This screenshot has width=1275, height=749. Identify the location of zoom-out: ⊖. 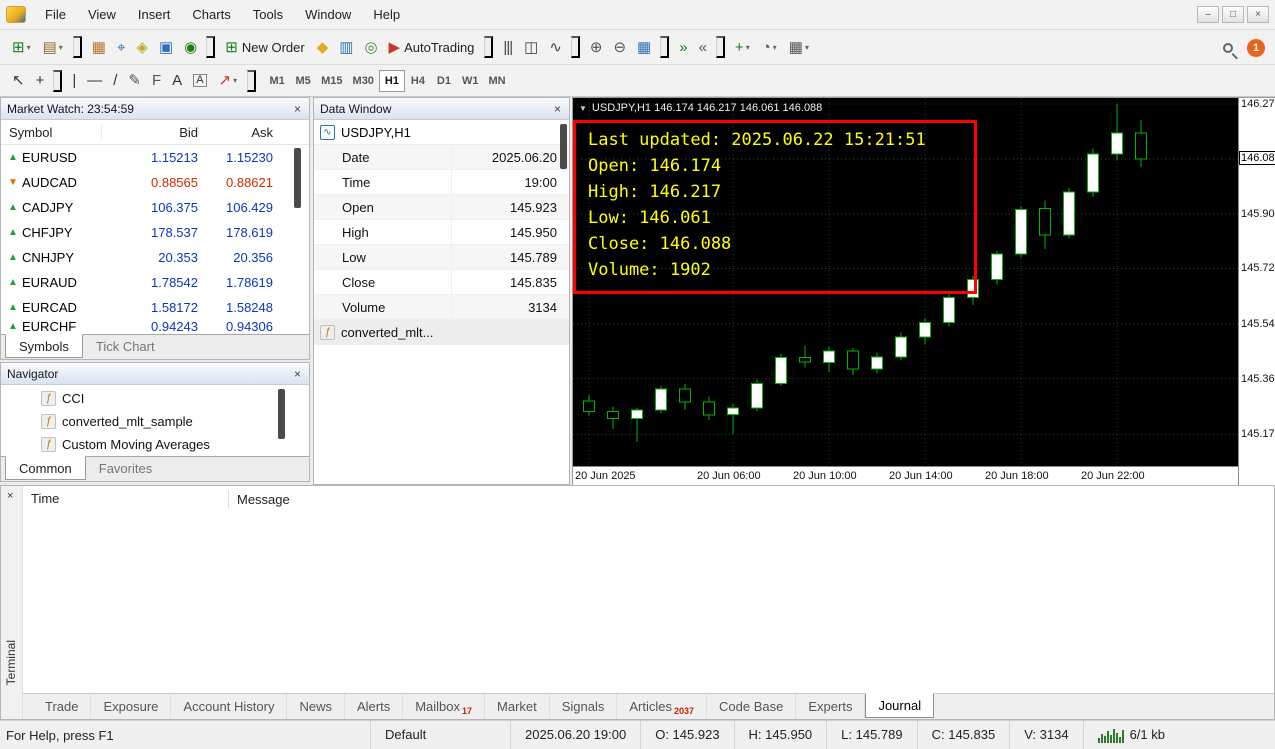
(619, 47).